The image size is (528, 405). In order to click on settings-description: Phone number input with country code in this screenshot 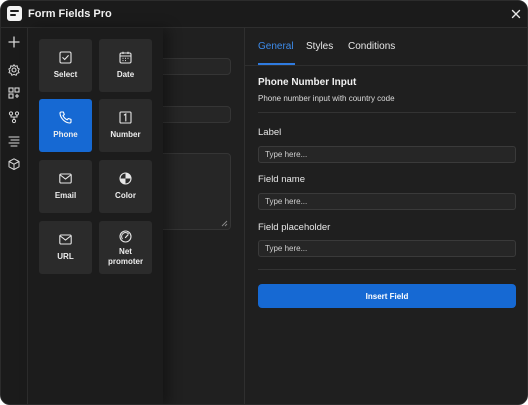, I will do `click(326, 98)`.